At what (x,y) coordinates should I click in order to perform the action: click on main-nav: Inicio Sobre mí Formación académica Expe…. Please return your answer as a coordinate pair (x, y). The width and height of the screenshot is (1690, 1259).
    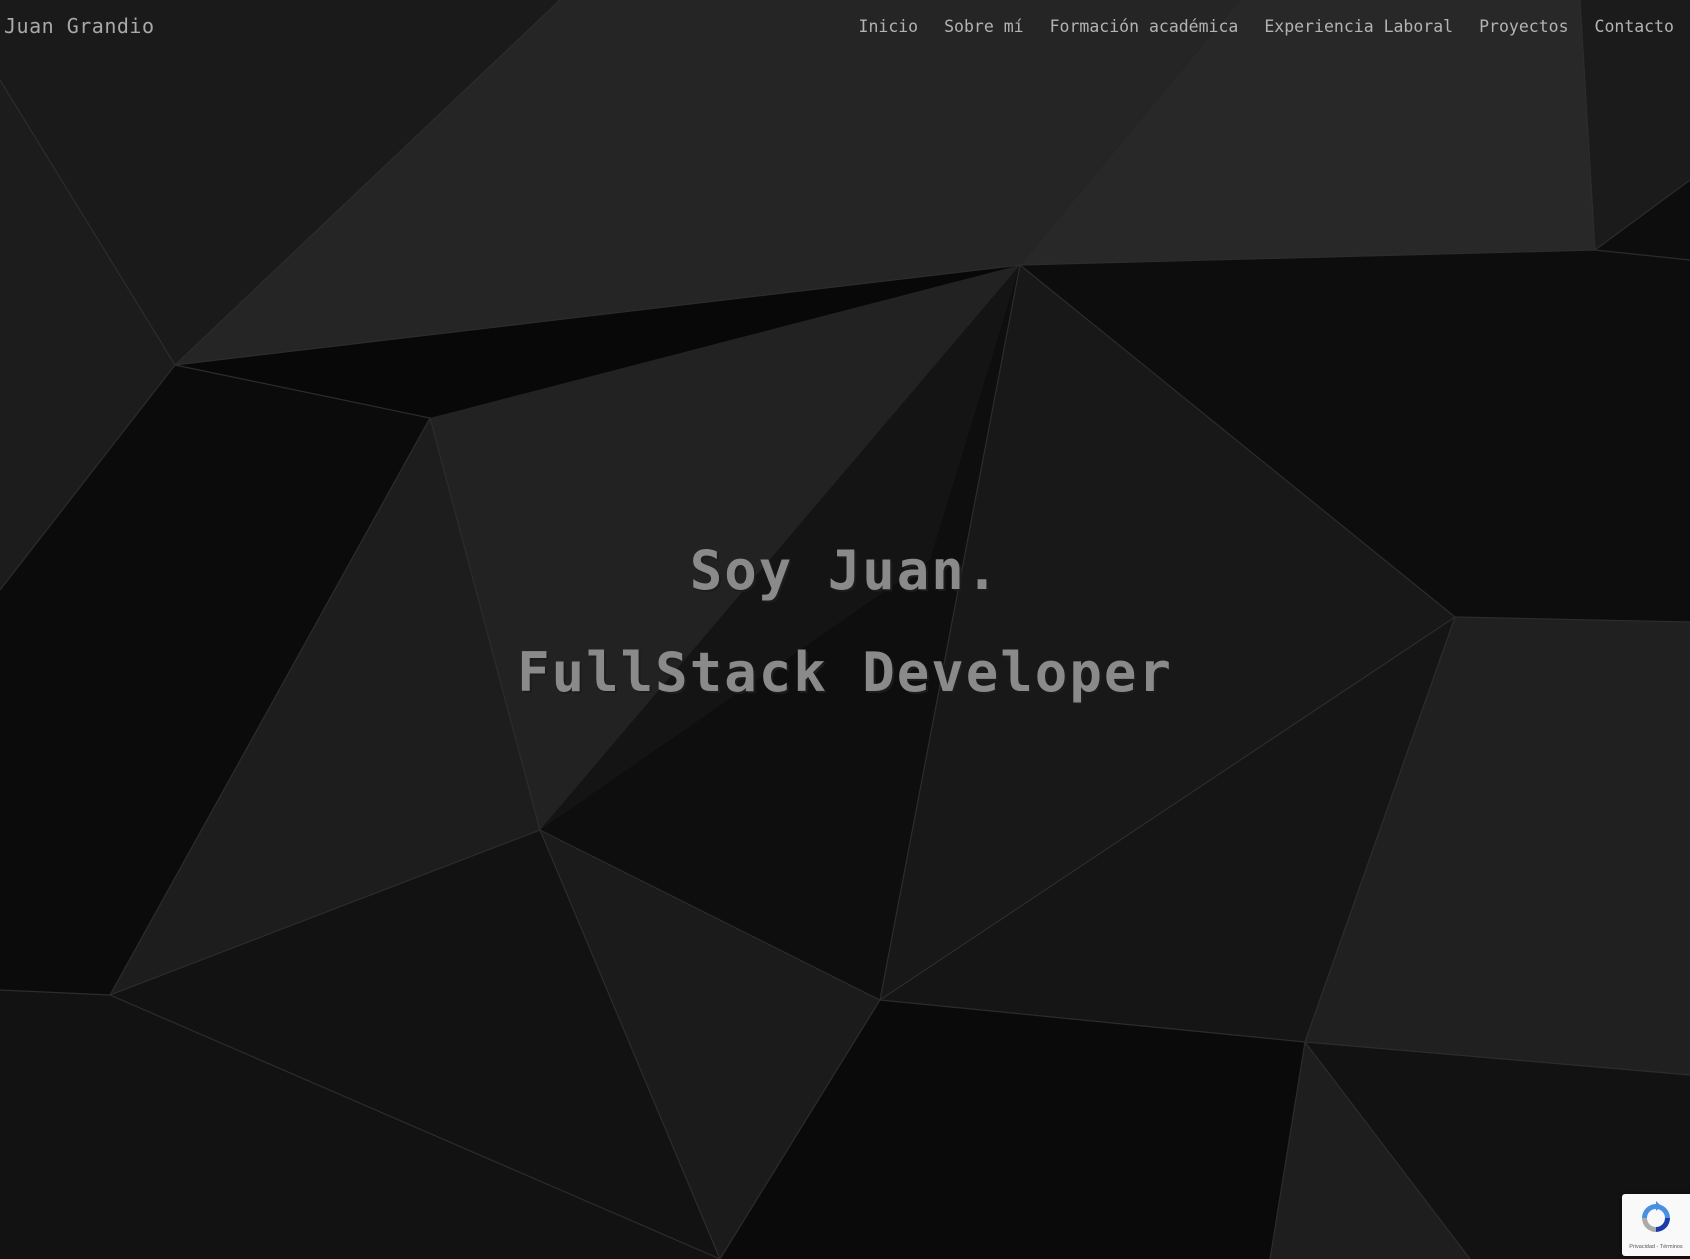
    Looking at the image, I should click on (1266, 26).